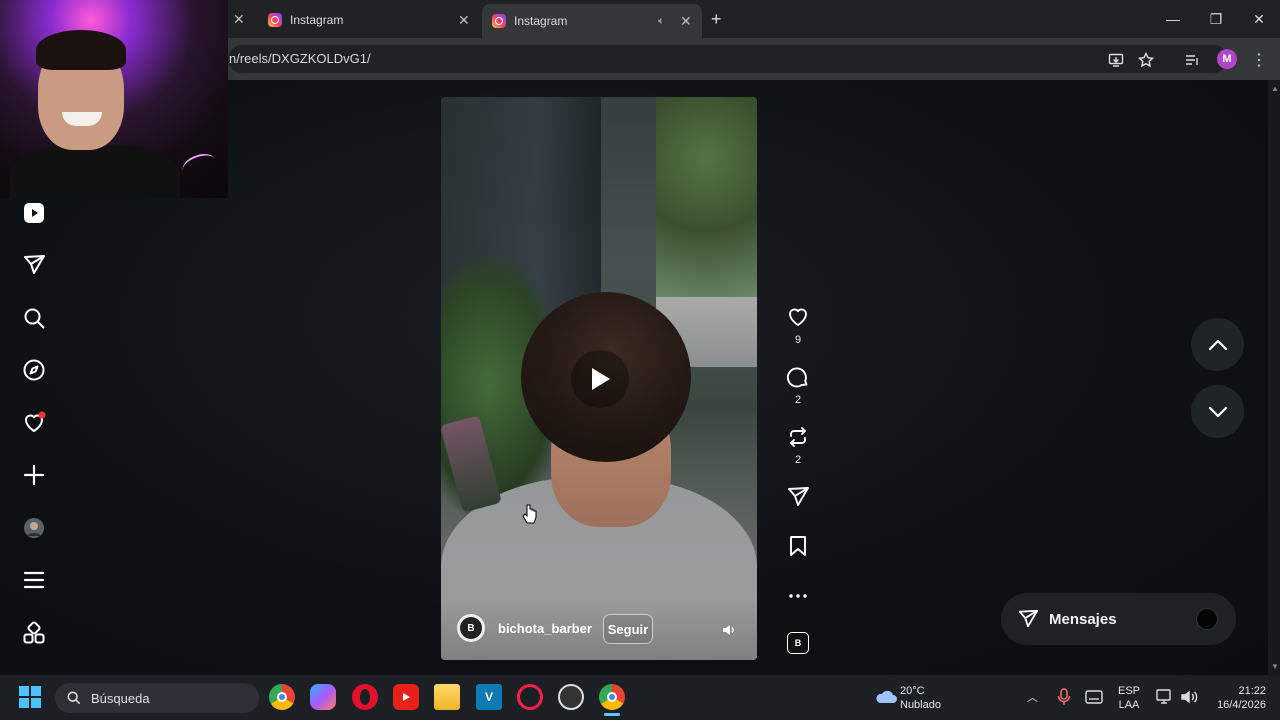 Image resolution: width=1280 pixels, height=720 pixels. I want to click on webcam-overlay, so click(114, 99).